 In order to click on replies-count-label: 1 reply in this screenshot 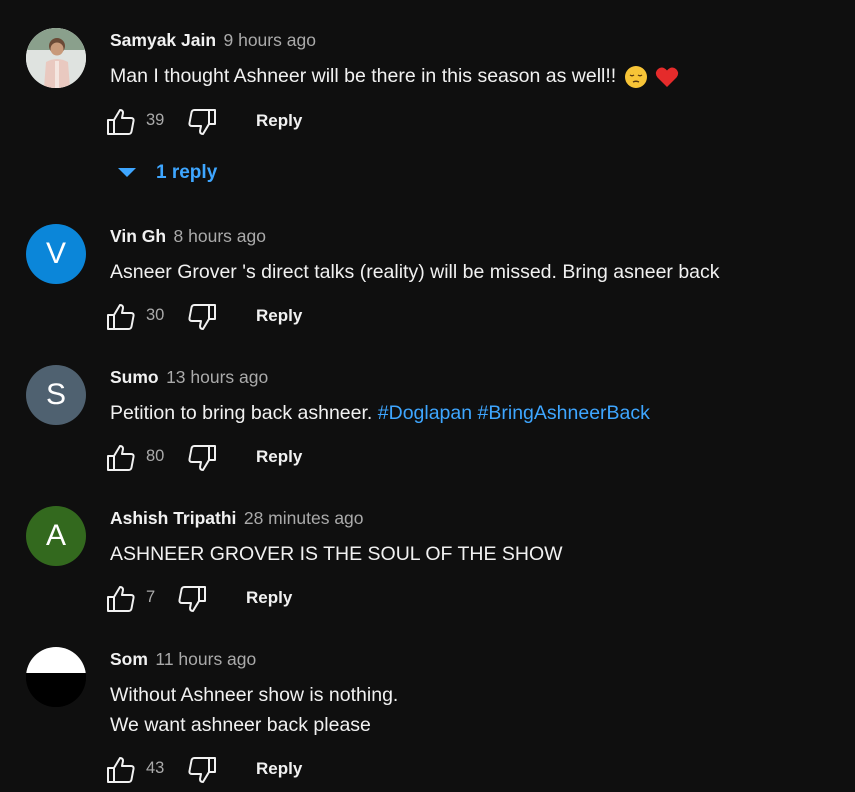, I will do `click(187, 172)`.